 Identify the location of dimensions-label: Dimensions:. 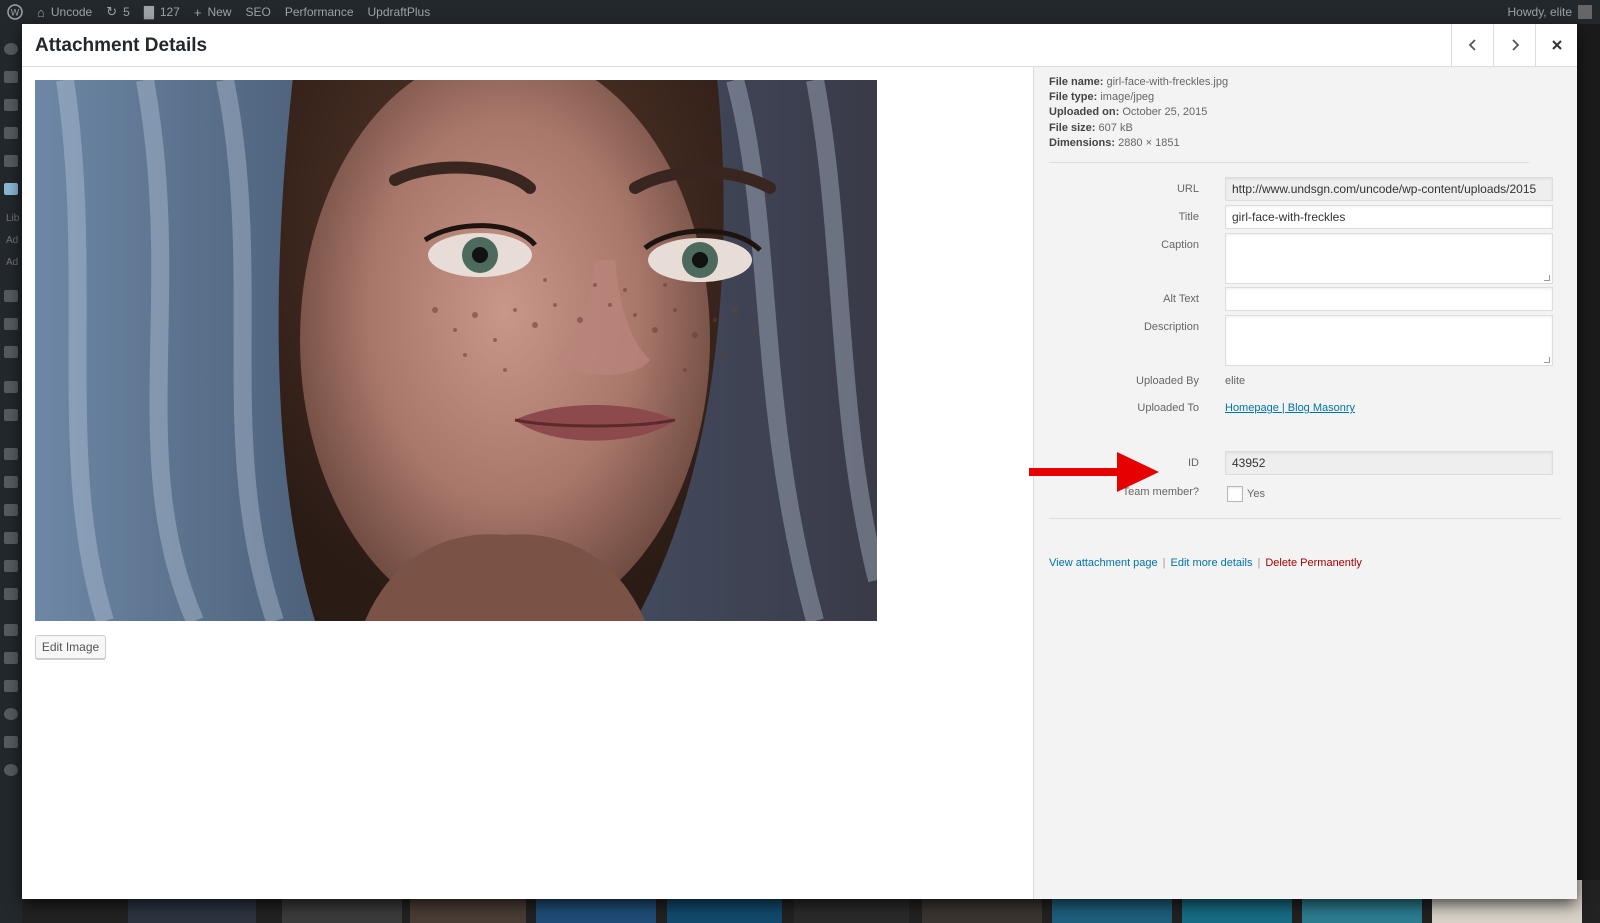
(1082, 142).